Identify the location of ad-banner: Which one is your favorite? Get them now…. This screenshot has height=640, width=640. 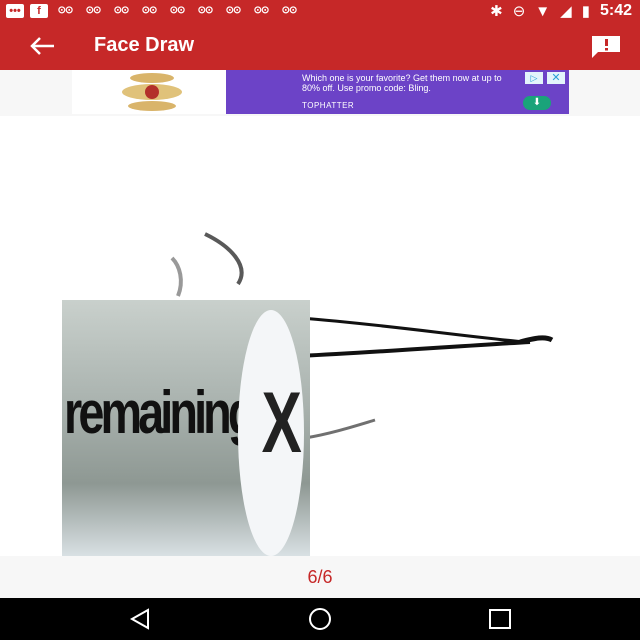
(320, 92).